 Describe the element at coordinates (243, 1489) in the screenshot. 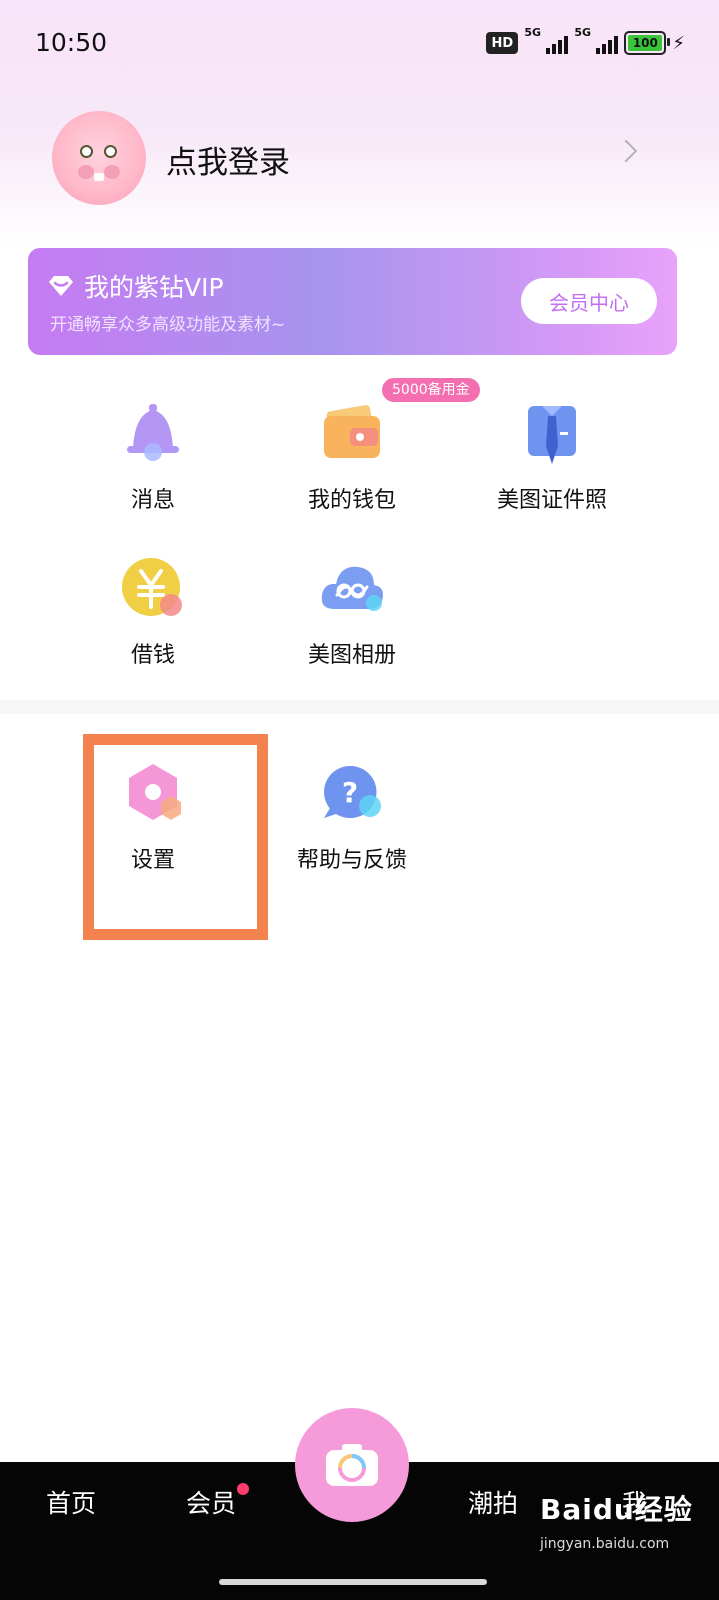

I see `notification-dot` at that location.